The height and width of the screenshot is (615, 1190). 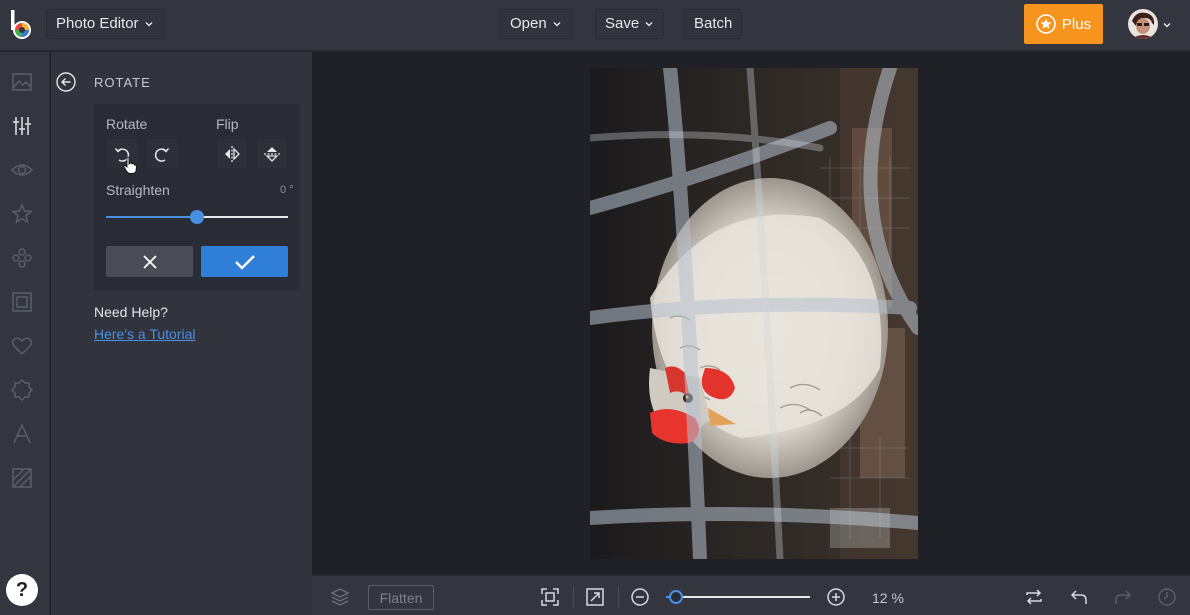 I want to click on tool-rail: ?, so click(x=25, y=333).